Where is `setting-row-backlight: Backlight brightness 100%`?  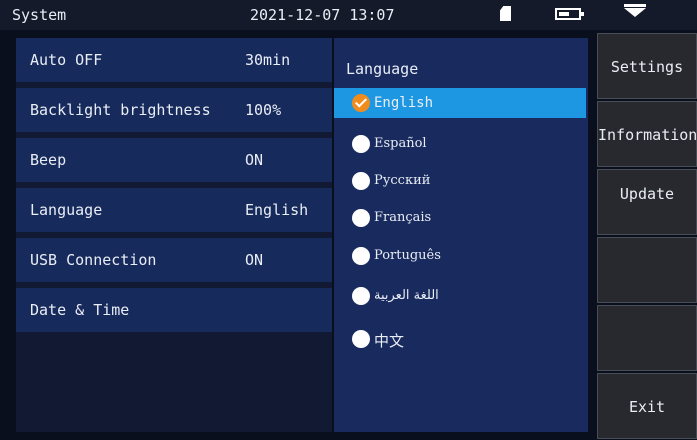
setting-row-backlight: Backlight brightness 100% is located at coordinates (174, 110).